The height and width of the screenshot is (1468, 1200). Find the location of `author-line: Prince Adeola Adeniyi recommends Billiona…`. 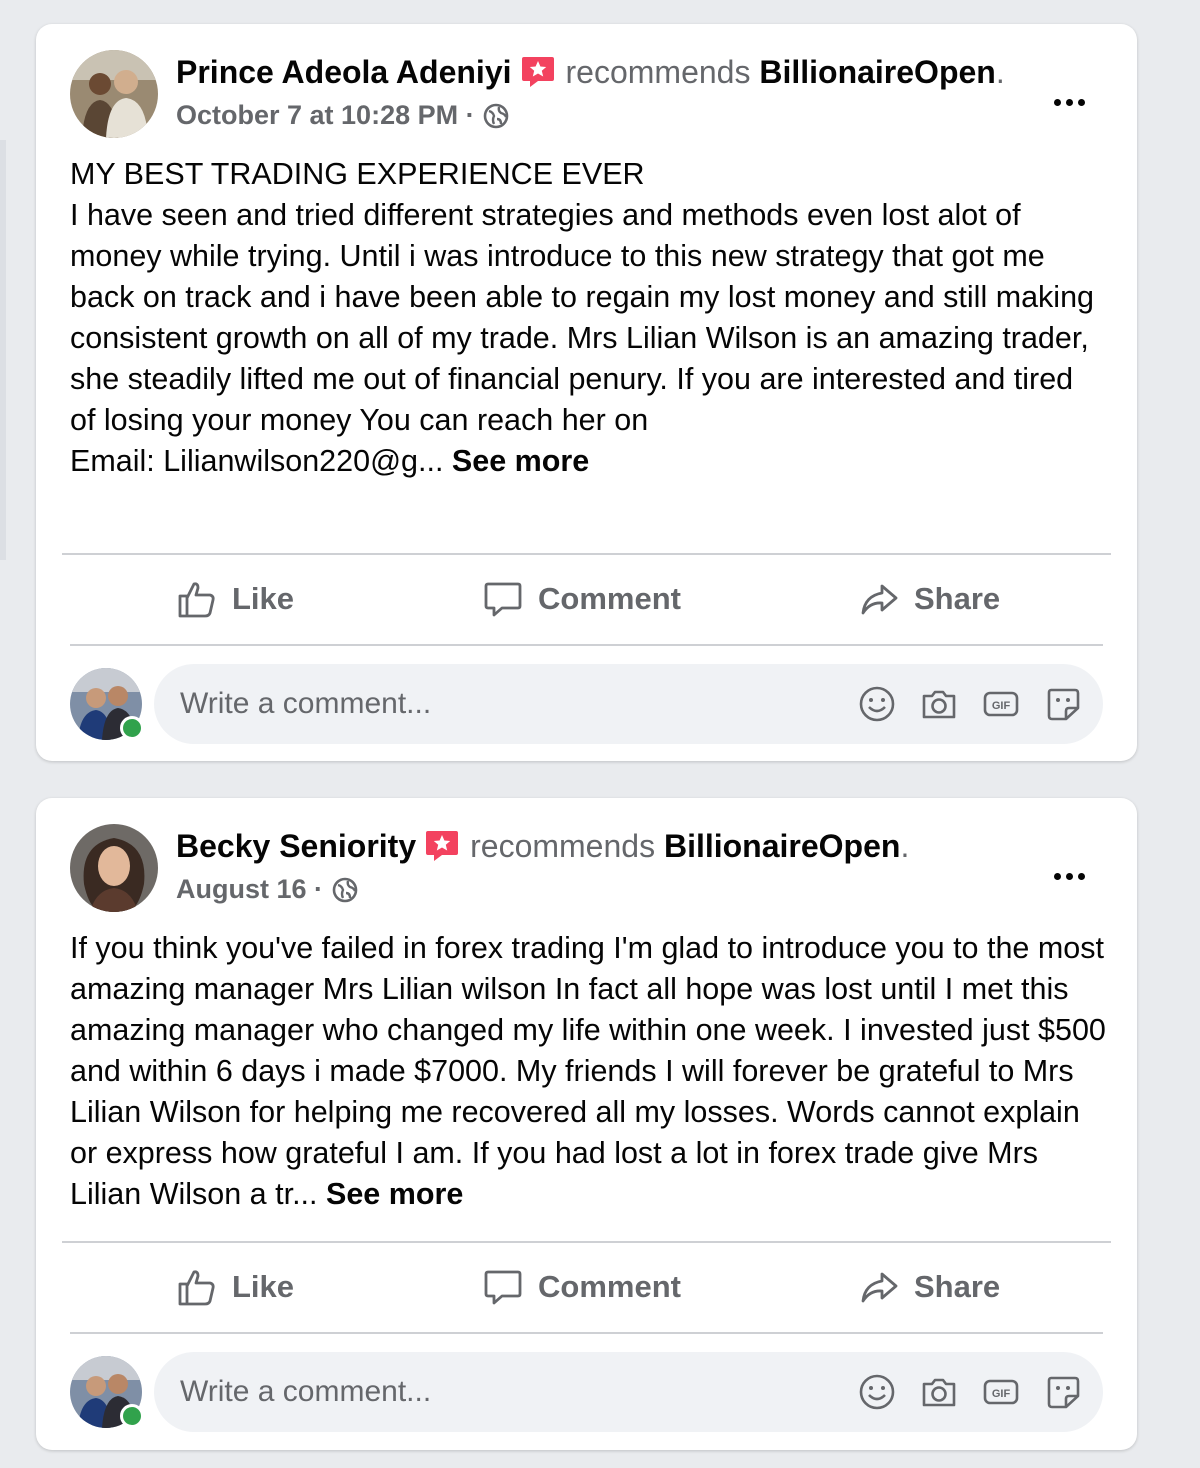

author-line: Prince Adeola Adeniyi recommends Billiona… is located at coordinates (590, 72).